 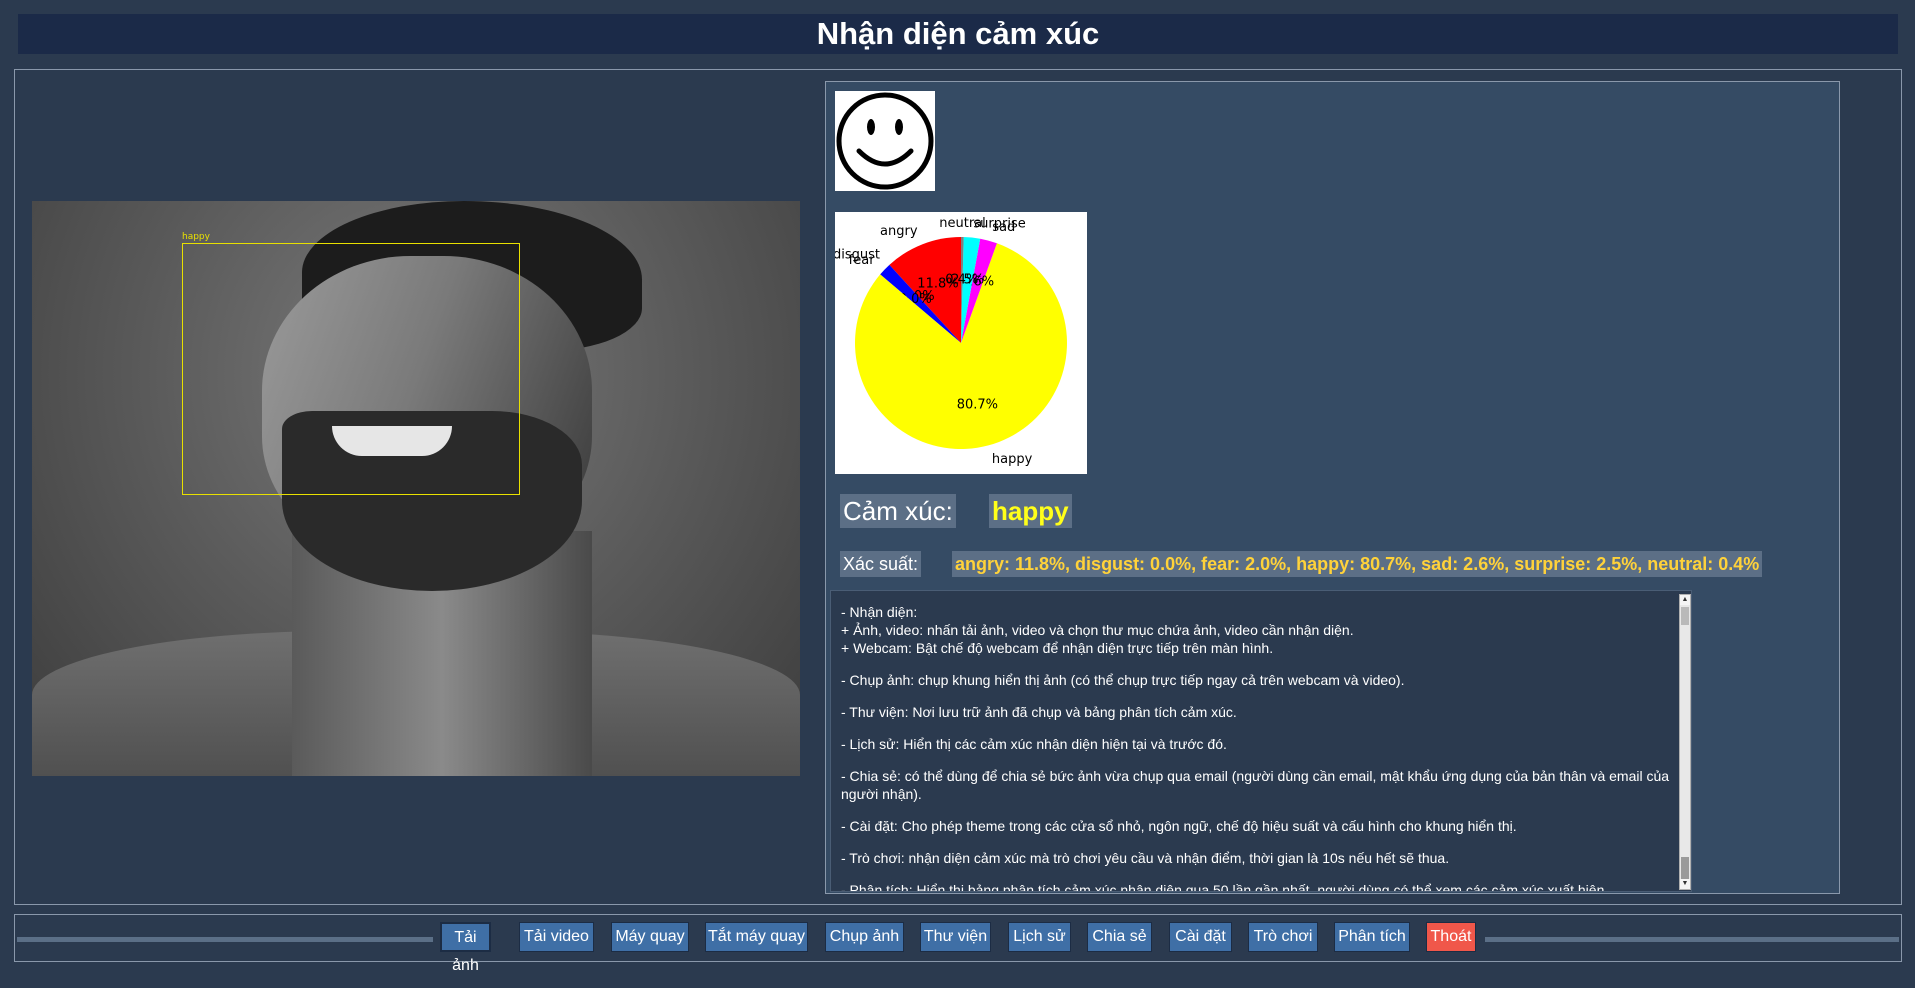 What do you see at coordinates (958, 34) in the screenshot?
I see `app-title: Nhận diện cảm xúc` at bounding box center [958, 34].